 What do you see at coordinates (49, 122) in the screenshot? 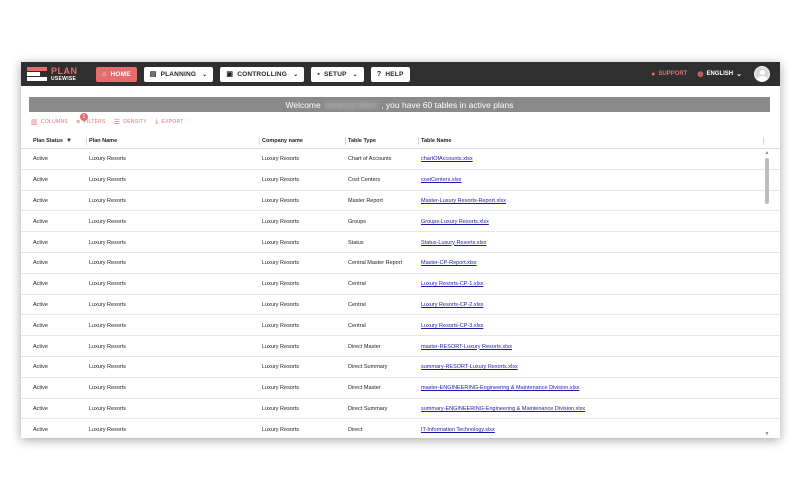
I see `columns-button: ▥ COLUMNS` at bounding box center [49, 122].